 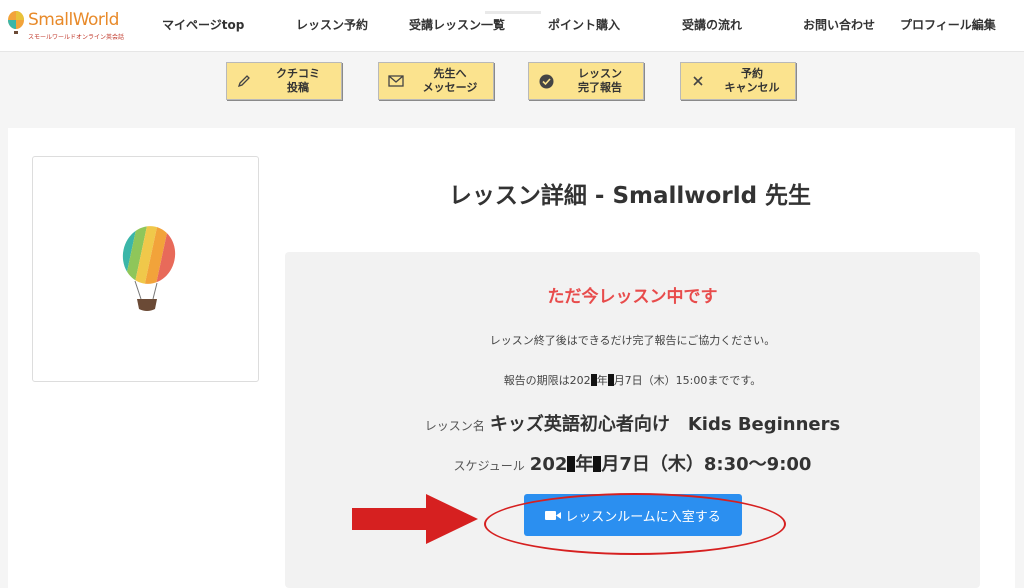 I want to click on envelope-icon, so click(x=393, y=81).